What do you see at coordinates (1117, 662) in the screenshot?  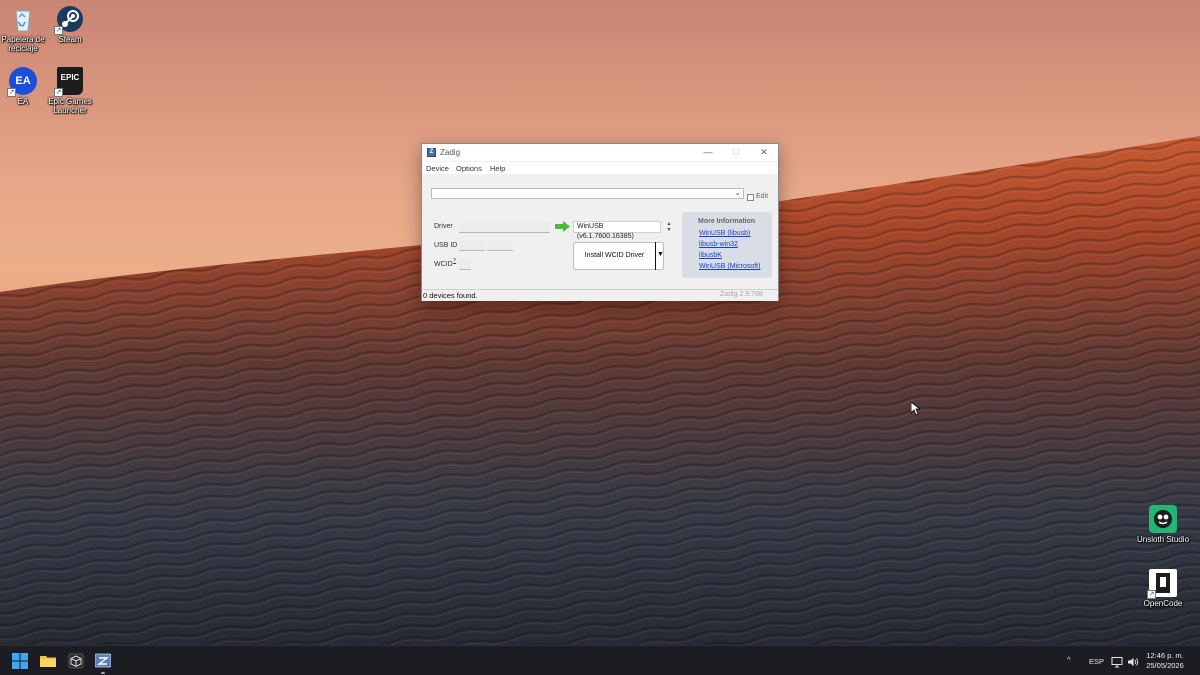 I see `network-icon` at bounding box center [1117, 662].